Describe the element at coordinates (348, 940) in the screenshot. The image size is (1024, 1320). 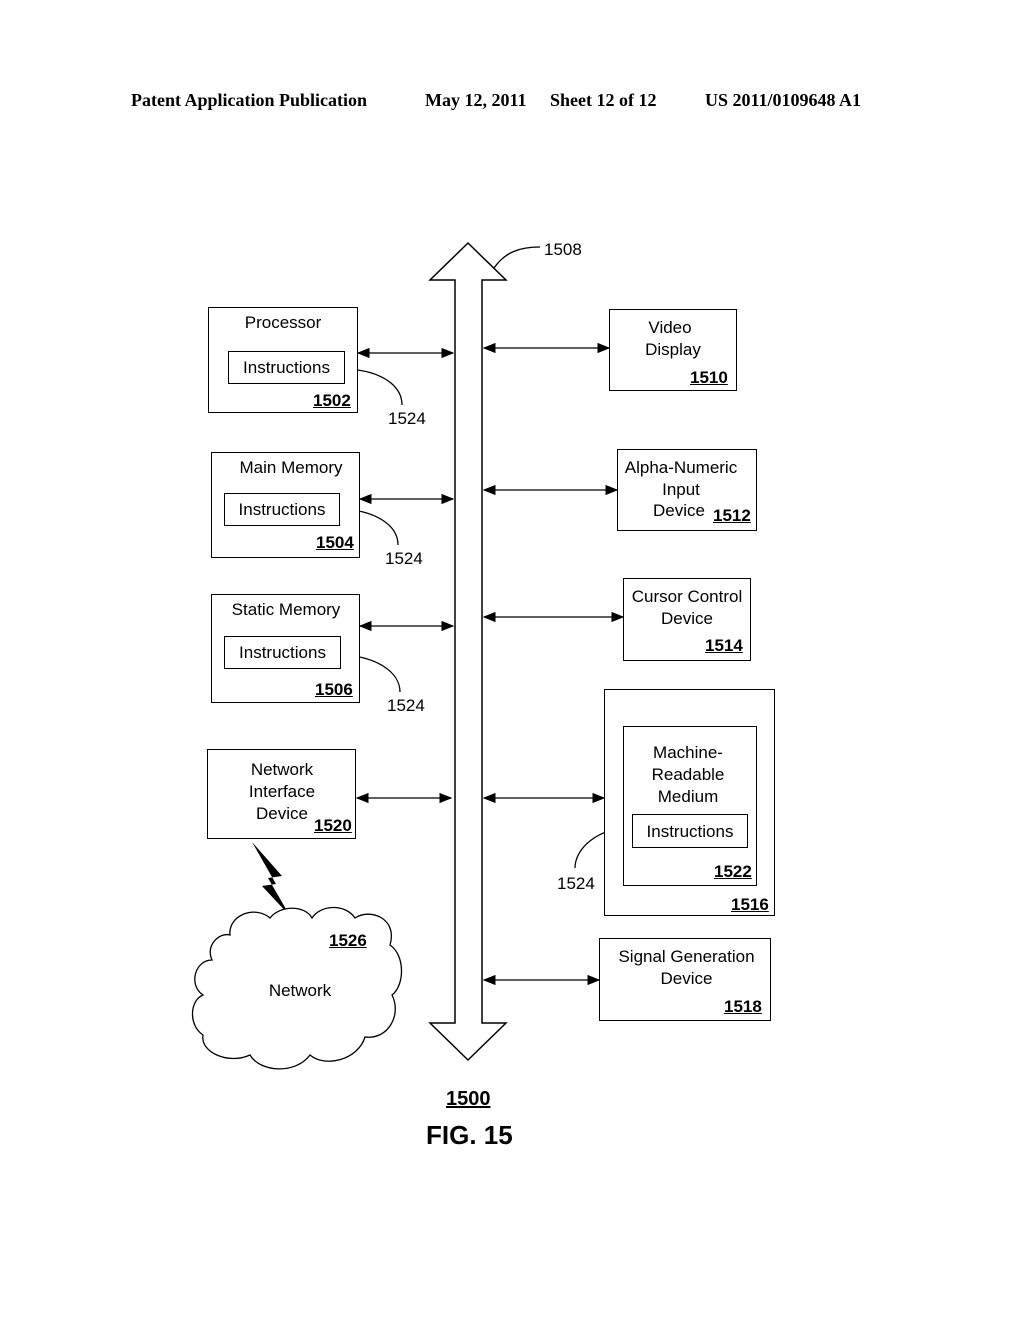
I see `network-ref: 1526` at that location.